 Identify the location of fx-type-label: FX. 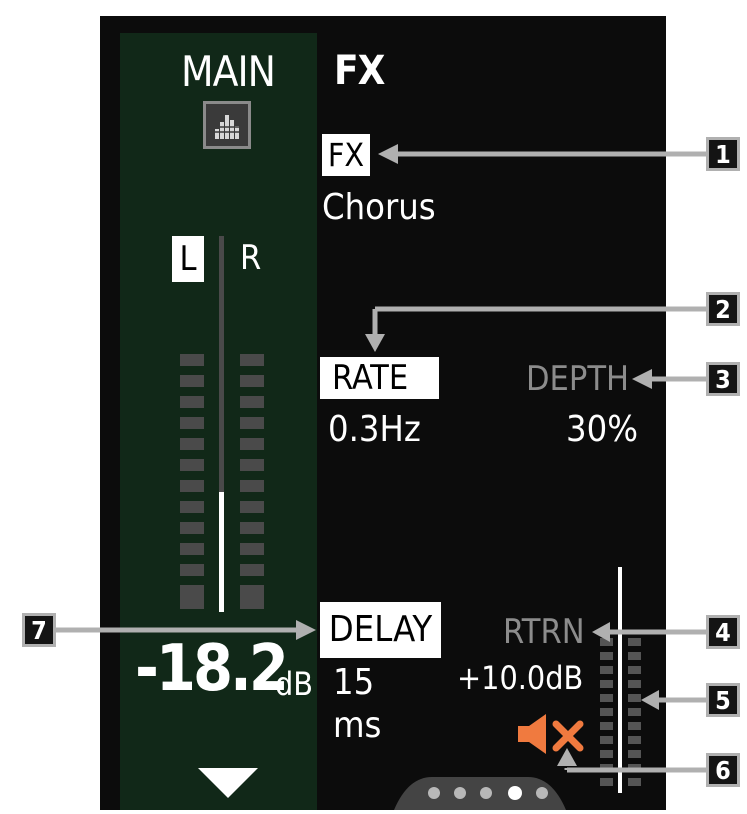
(346, 155).